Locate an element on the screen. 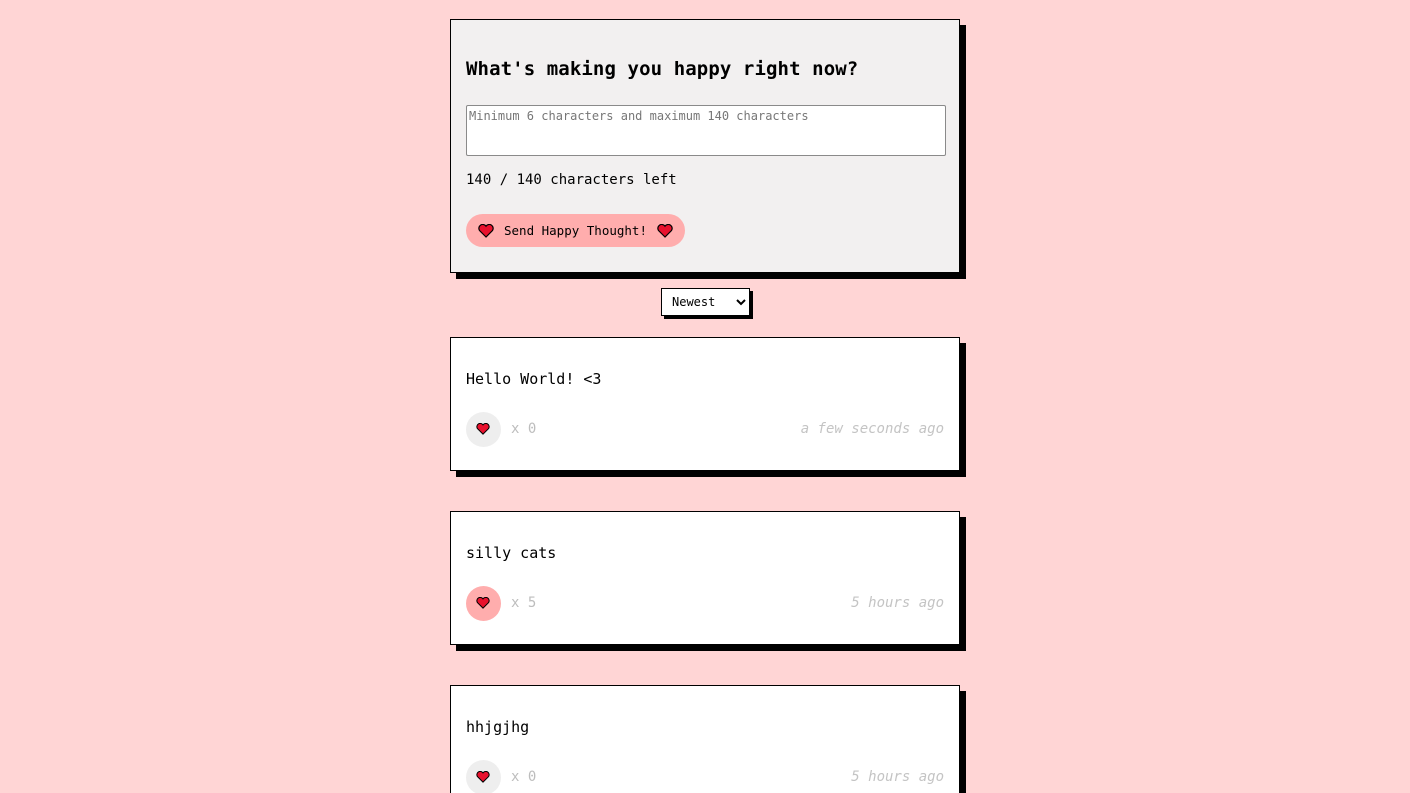 This screenshot has width=1410, height=793. thought-card: hhjgjhg x 0 5 hours ago is located at coordinates (705, 739).